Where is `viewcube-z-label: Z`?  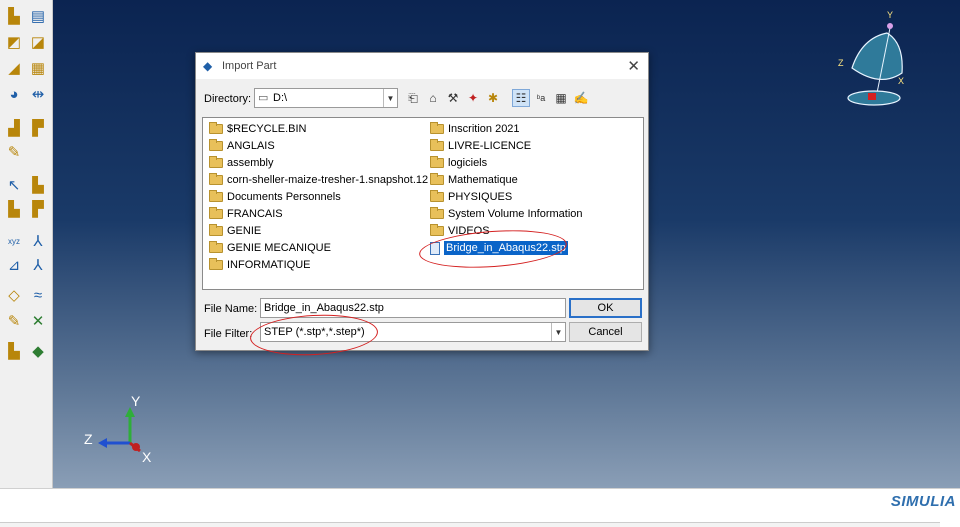 viewcube-z-label: Z is located at coordinates (841, 63).